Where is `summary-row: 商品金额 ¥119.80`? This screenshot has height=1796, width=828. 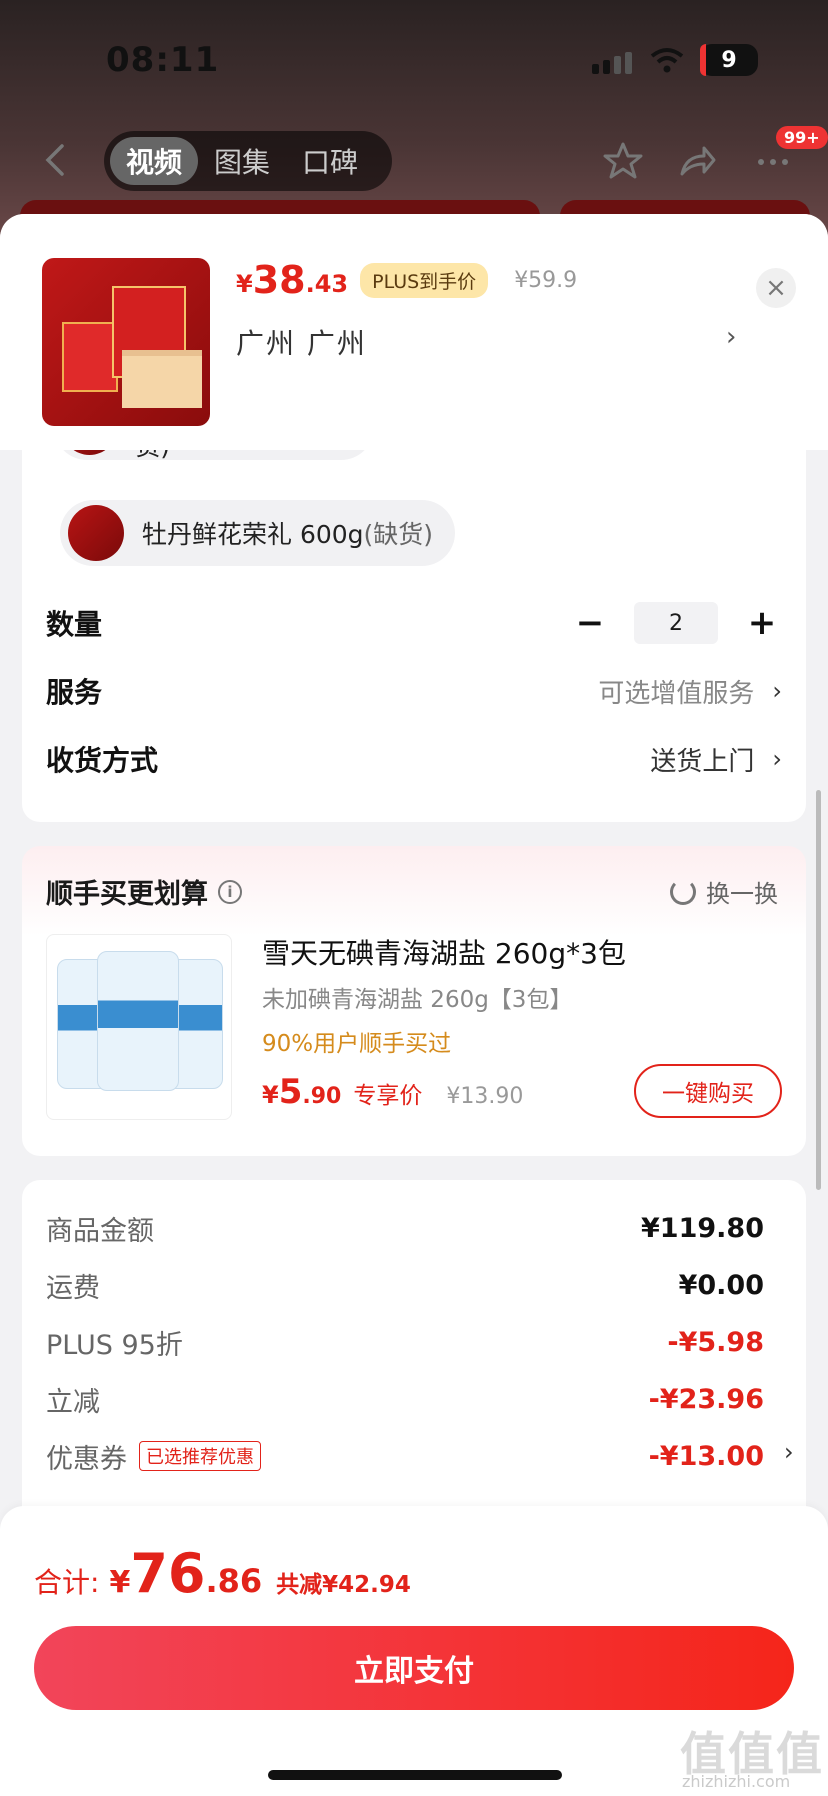 summary-row: 商品金额 ¥119.80 is located at coordinates (405, 1228).